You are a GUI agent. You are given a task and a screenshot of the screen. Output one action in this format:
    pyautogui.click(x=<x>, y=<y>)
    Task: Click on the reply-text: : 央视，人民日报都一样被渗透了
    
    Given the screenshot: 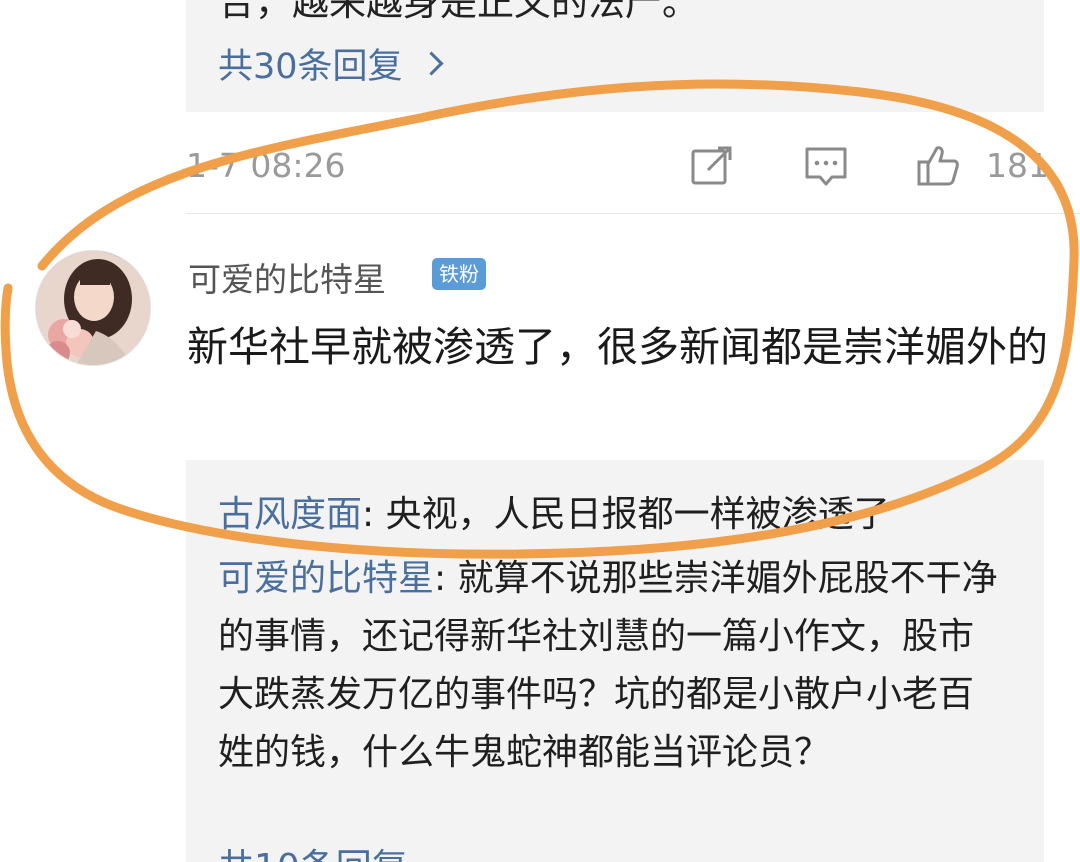 What is the action you would take?
    pyautogui.click(x=626, y=514)
    